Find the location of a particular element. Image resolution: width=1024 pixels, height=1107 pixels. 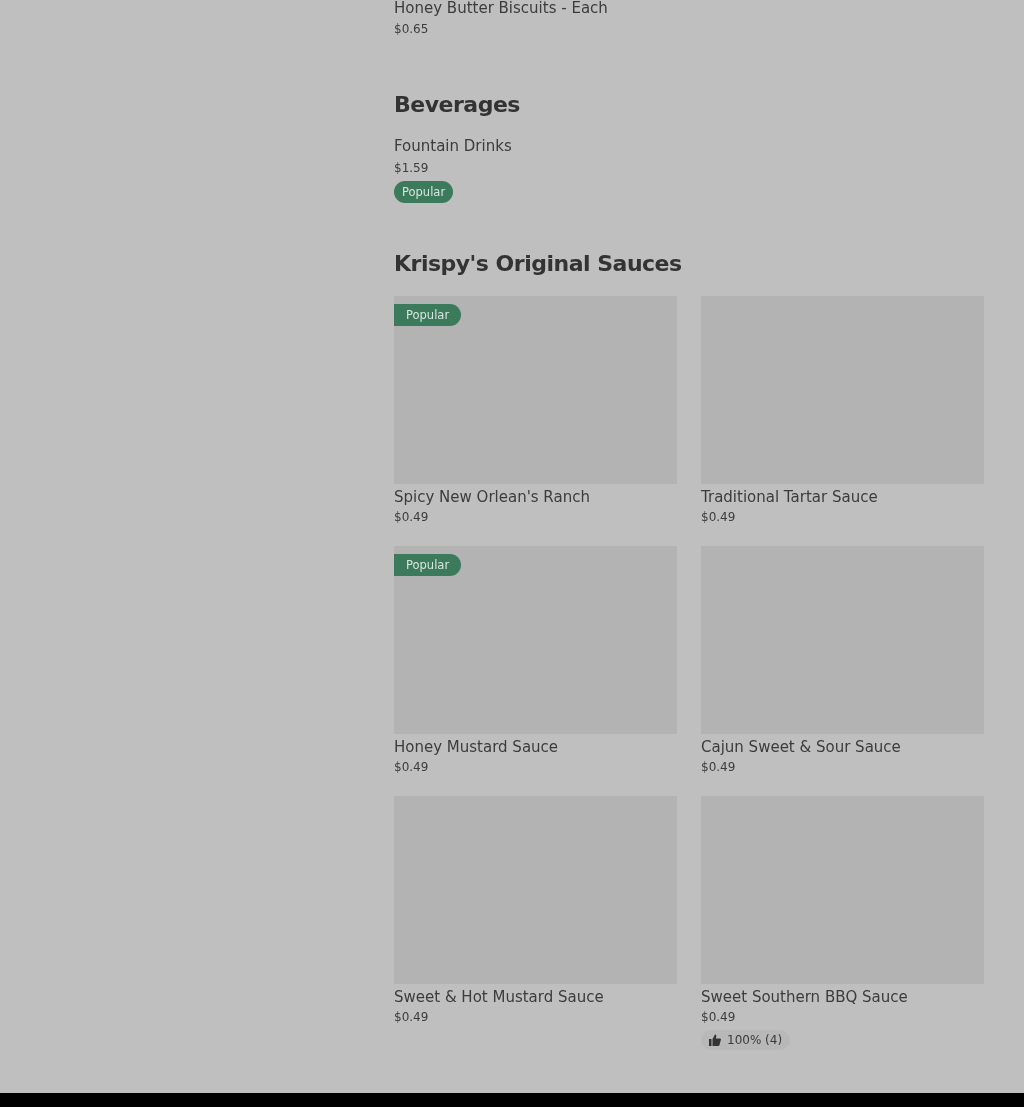

item-name: Sweet Southern BBQ Sauce is located at coordinates (842, 997).